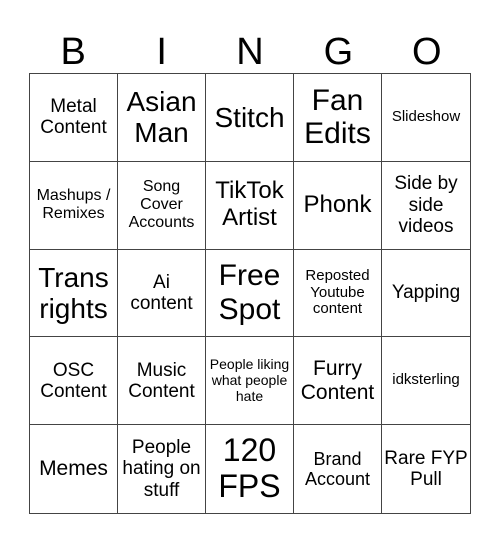 The height and width of the screenshot is (544, 500). Describe the element at coordinates (338, 52) in the screenshot. I see `header-letter-g: G` at that location.